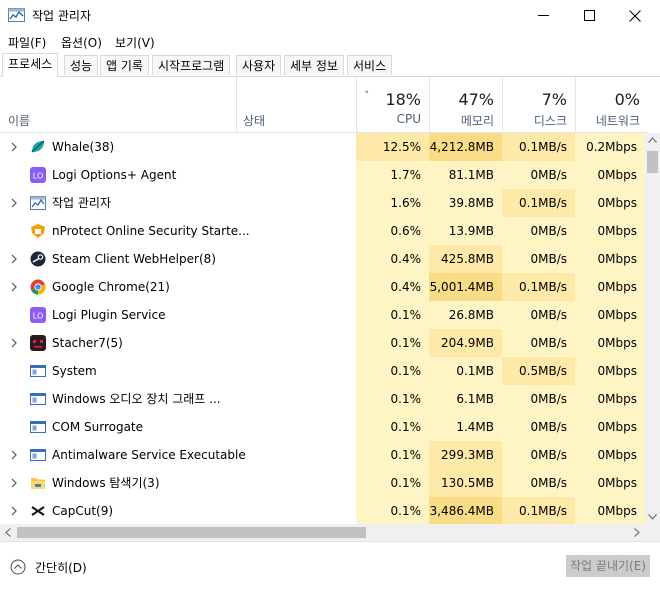  Describe the element at coordinates (403, 99) in the screenshot. I see `header-cpu-pct: 18%` at that location.